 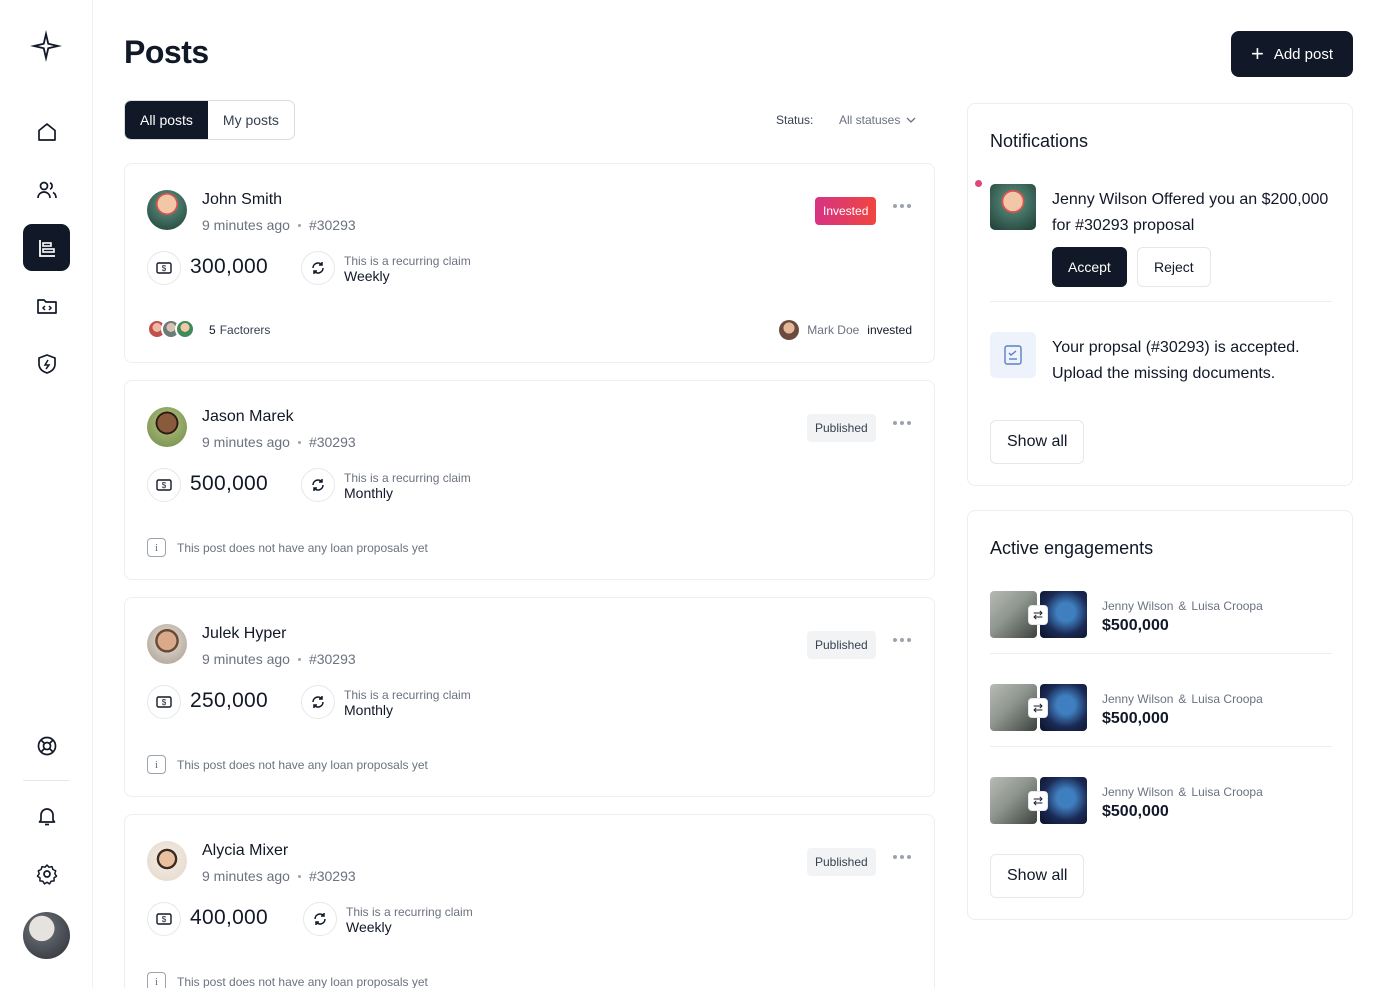 I want to click on nav-support, so click(x=46, y=745).